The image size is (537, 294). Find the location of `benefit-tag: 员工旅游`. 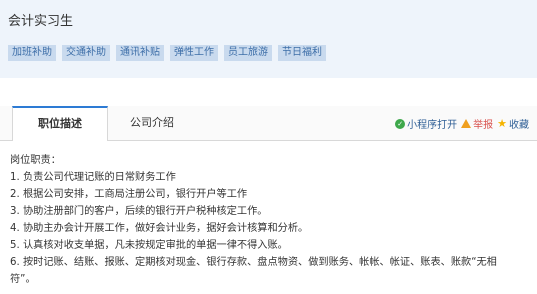

benefit-tag: 员工旅游 is located at coordinates (248, 53).